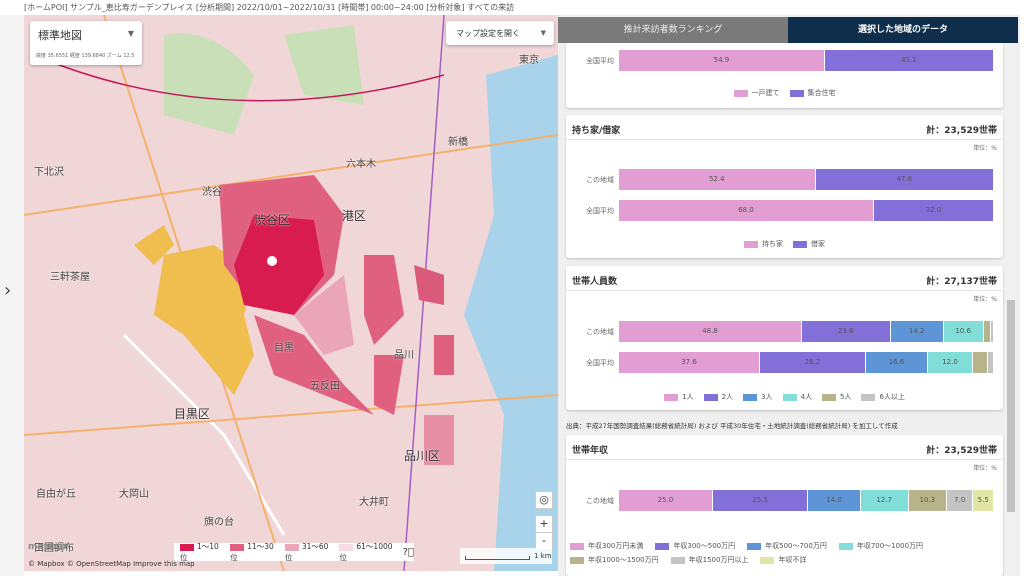 The image size is (1024, 576). What do you see at coordinates (56, 494) in the screenshot?
I see `map-label: 自由が丘` at bounding box center [56, 494].